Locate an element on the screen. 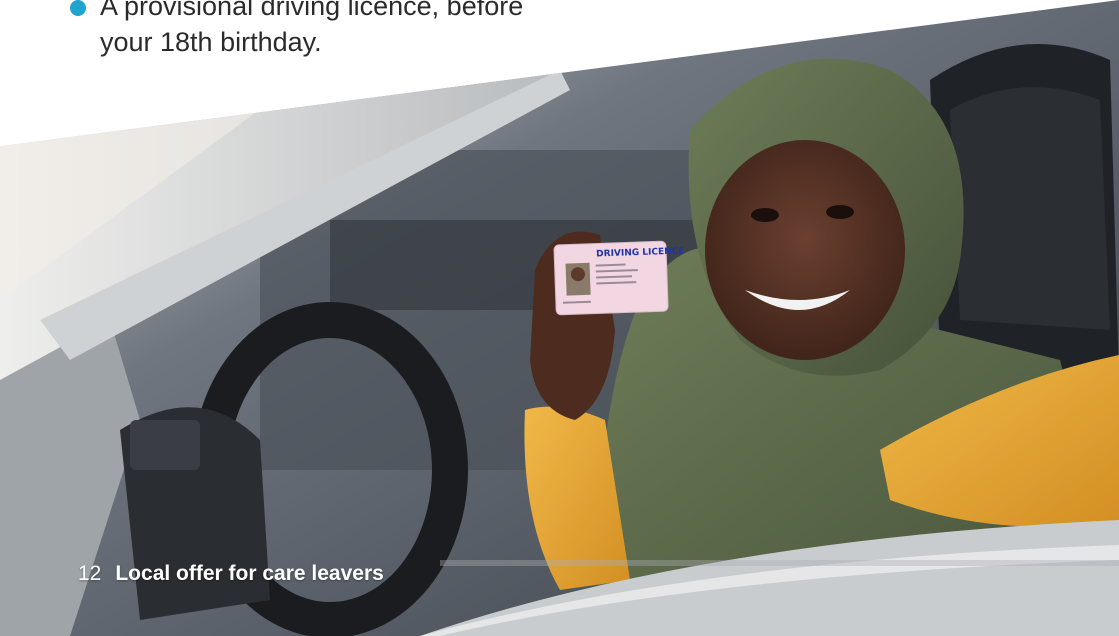 The height and width of the screenshot is (636, 1119). page-number: 12 is located at coordinates (90, 573).